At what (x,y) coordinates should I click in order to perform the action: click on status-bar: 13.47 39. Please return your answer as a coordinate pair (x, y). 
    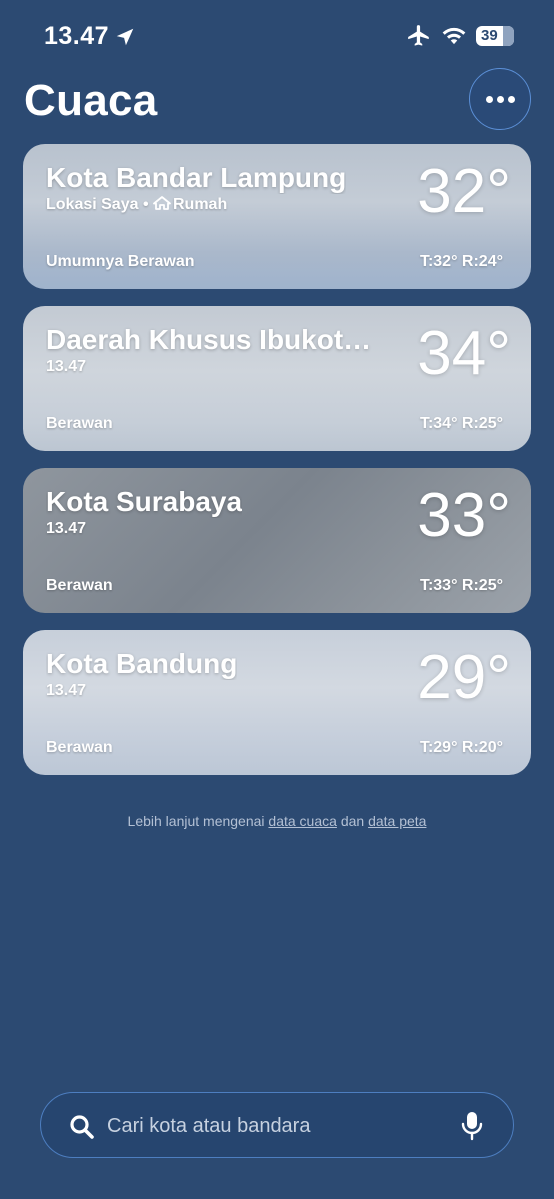
    Looking at the image, I should click on (277, 35).